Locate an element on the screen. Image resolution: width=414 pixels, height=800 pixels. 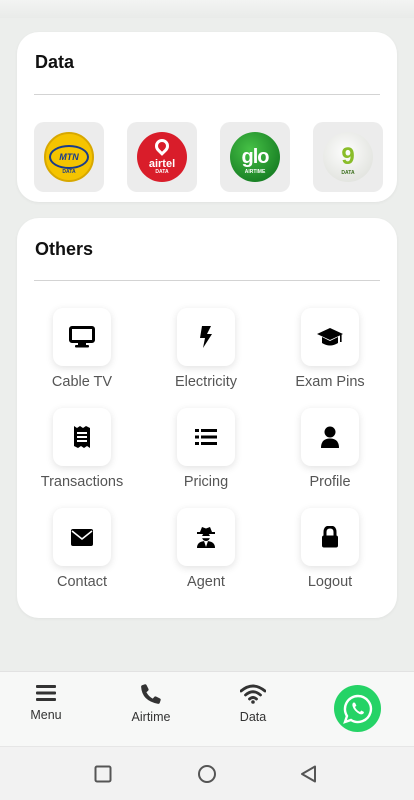
9mobile-logo: 9 DATA is located at coordinates (348, 157).